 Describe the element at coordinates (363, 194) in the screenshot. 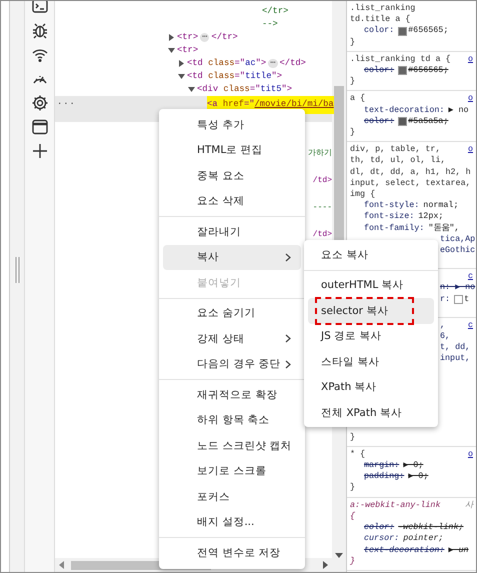

I see `css-selector: img {` at that location.